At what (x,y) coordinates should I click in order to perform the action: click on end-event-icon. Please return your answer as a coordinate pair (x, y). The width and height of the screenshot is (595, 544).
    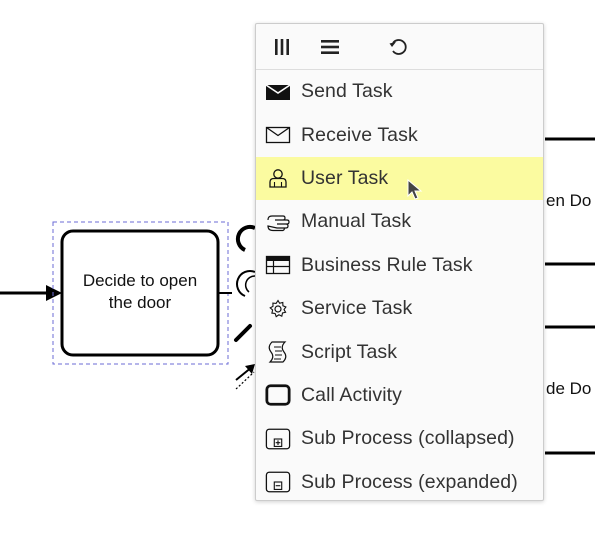
    Looking at the image, I should click on (245, 238).